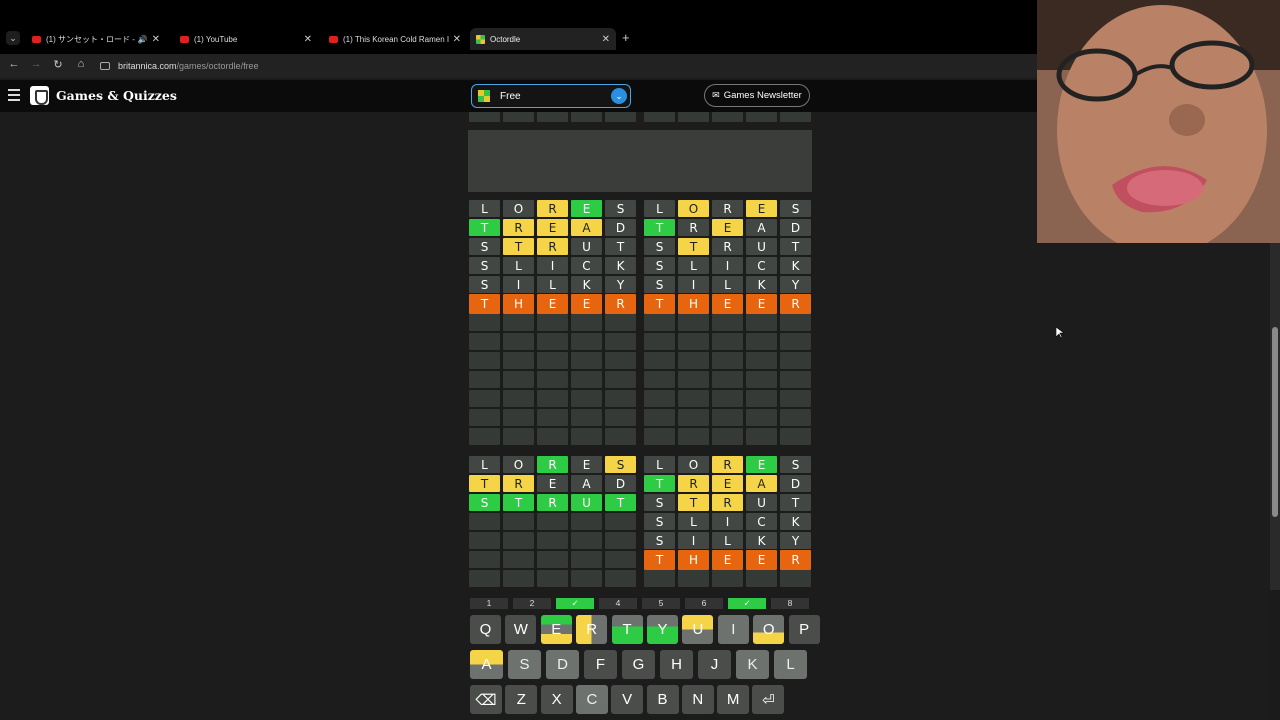  I want to click on key-z: Z, so click(521, 699).